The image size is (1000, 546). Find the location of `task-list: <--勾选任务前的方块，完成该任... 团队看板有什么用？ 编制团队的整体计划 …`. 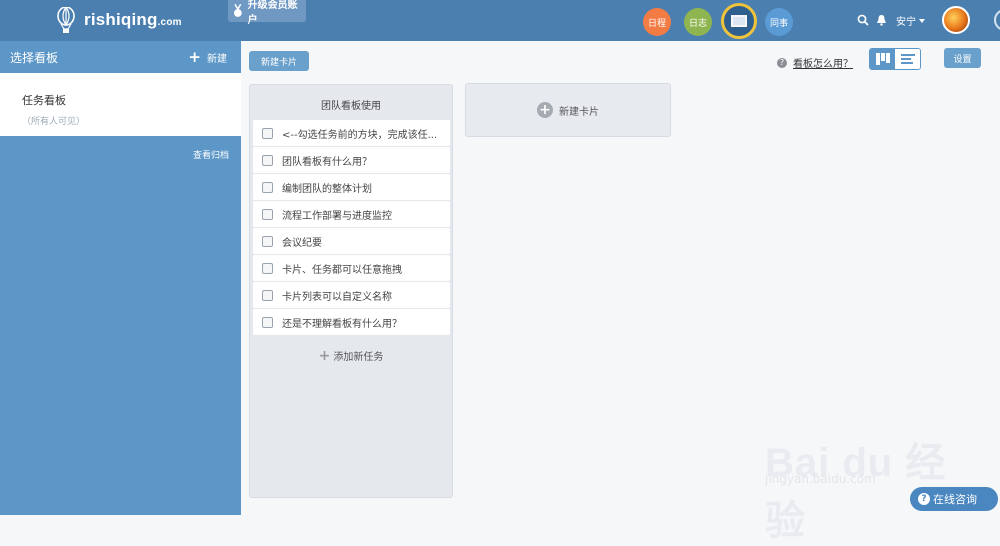

task-list: <--勾选任务前的方块，完成该任... 团队看板有什么用？ 编制团队的整体计划 … is located at coordinates (351, 227).